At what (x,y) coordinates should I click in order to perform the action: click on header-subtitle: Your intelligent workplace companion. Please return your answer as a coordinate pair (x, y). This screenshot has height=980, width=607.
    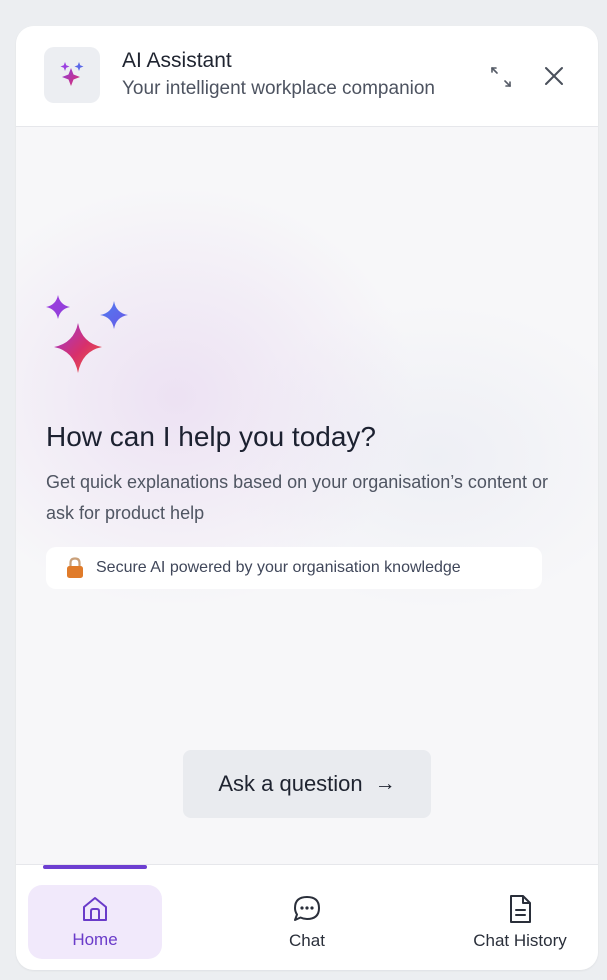
    Looking at the image, I should click on (278, 88).